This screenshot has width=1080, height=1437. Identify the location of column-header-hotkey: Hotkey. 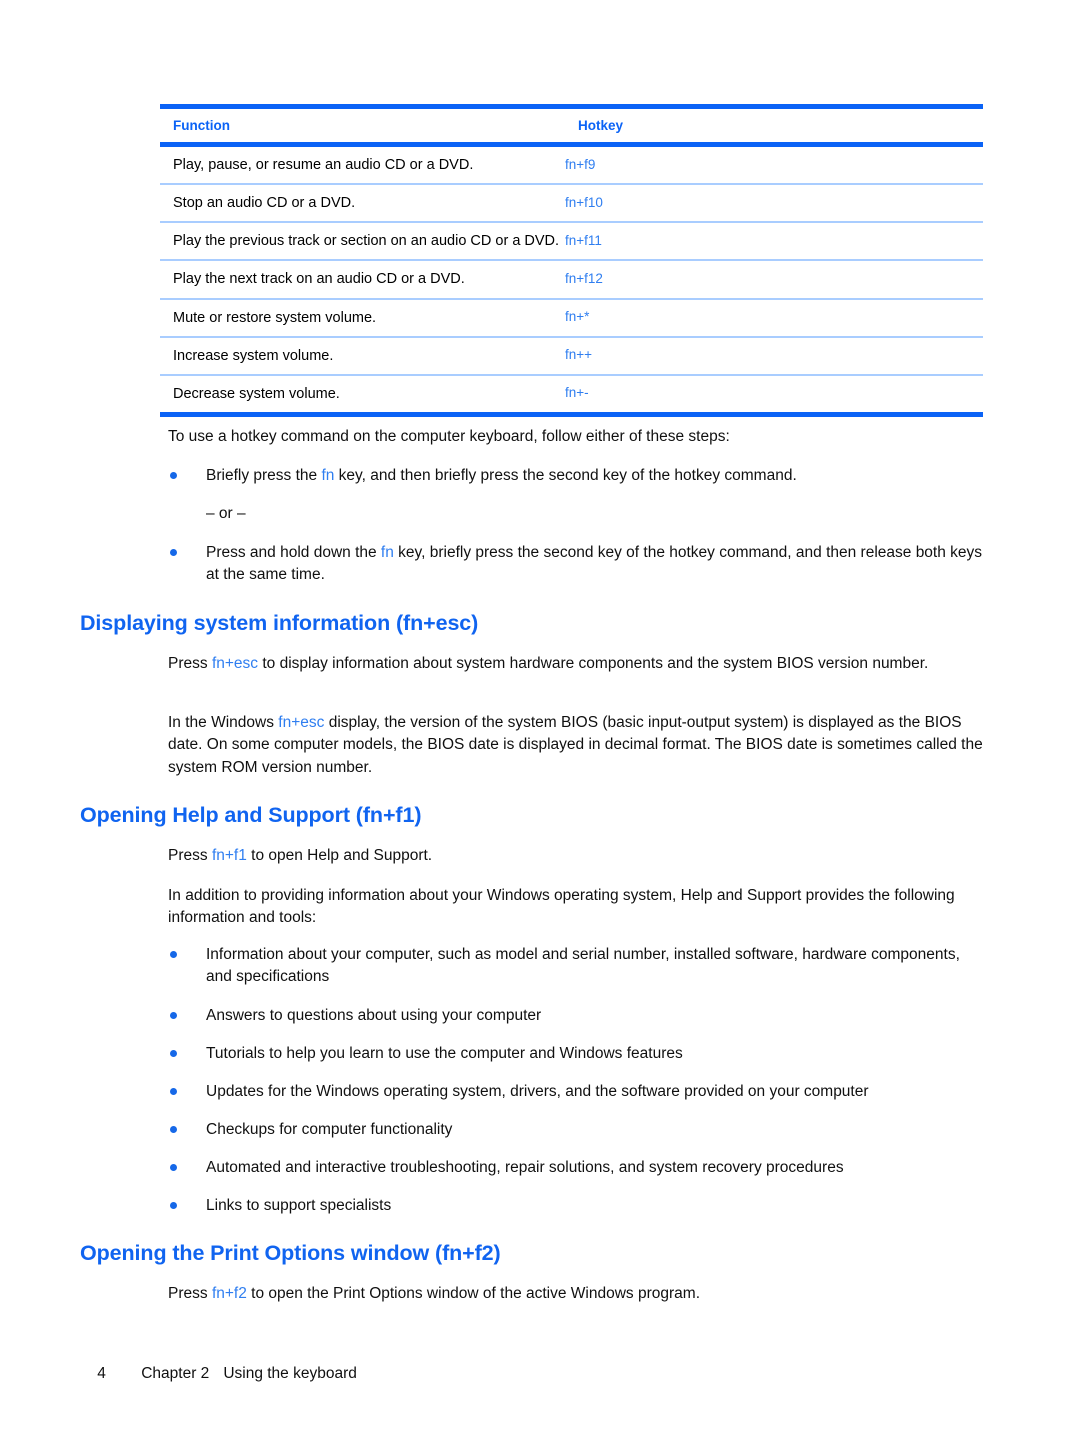
(774, 125).